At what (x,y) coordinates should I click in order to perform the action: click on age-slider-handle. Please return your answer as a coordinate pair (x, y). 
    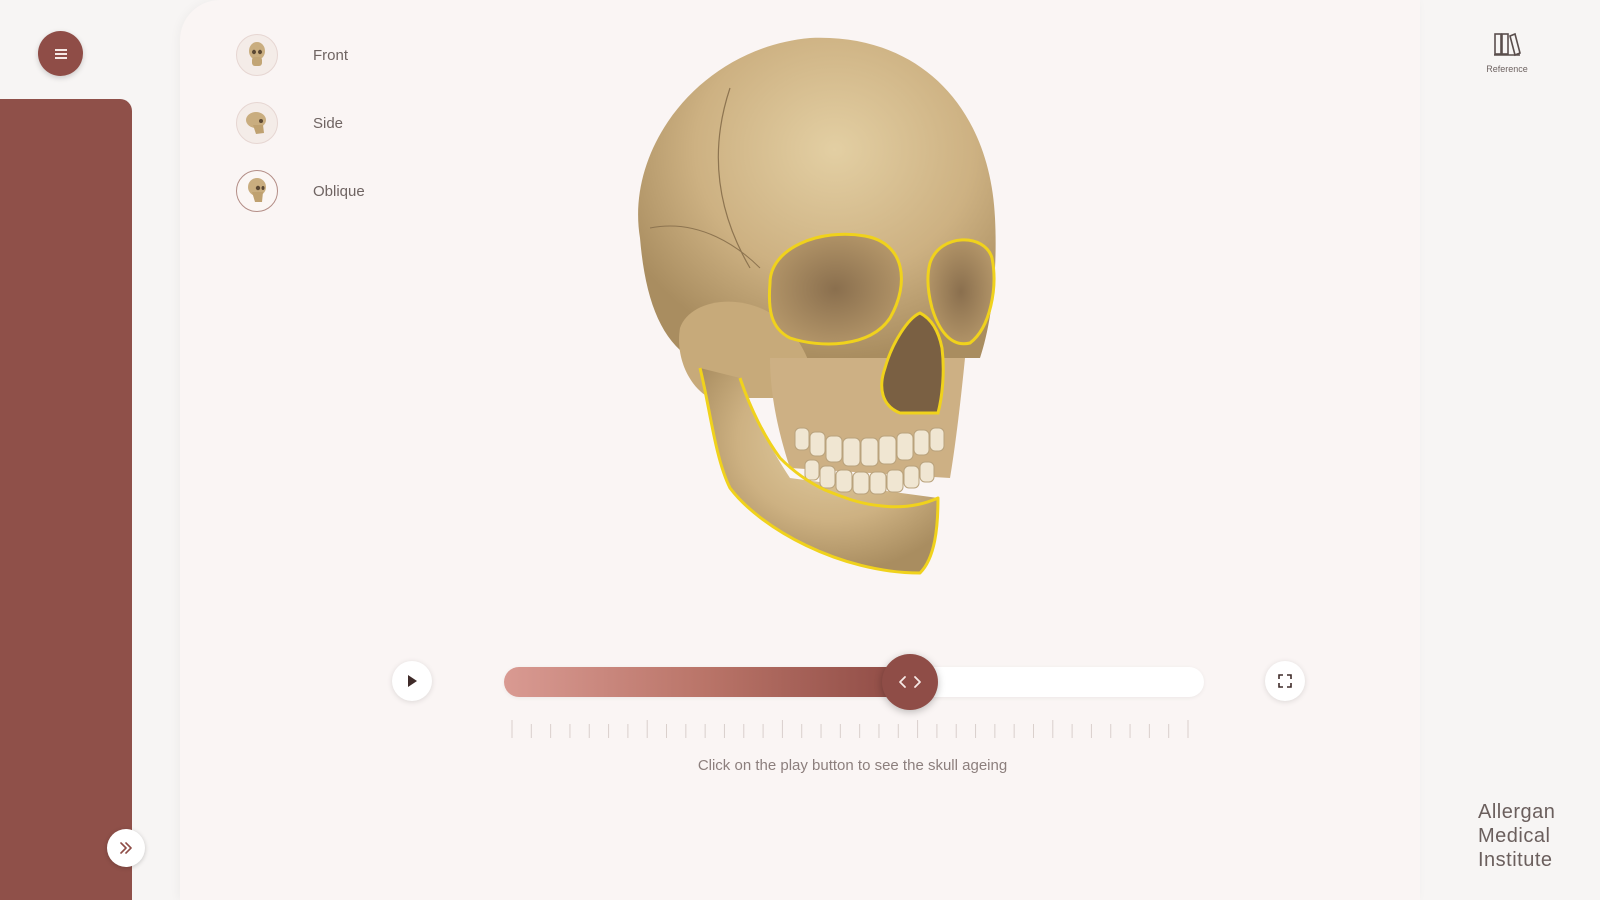
    Looking at the image, I should click on (910, 682).